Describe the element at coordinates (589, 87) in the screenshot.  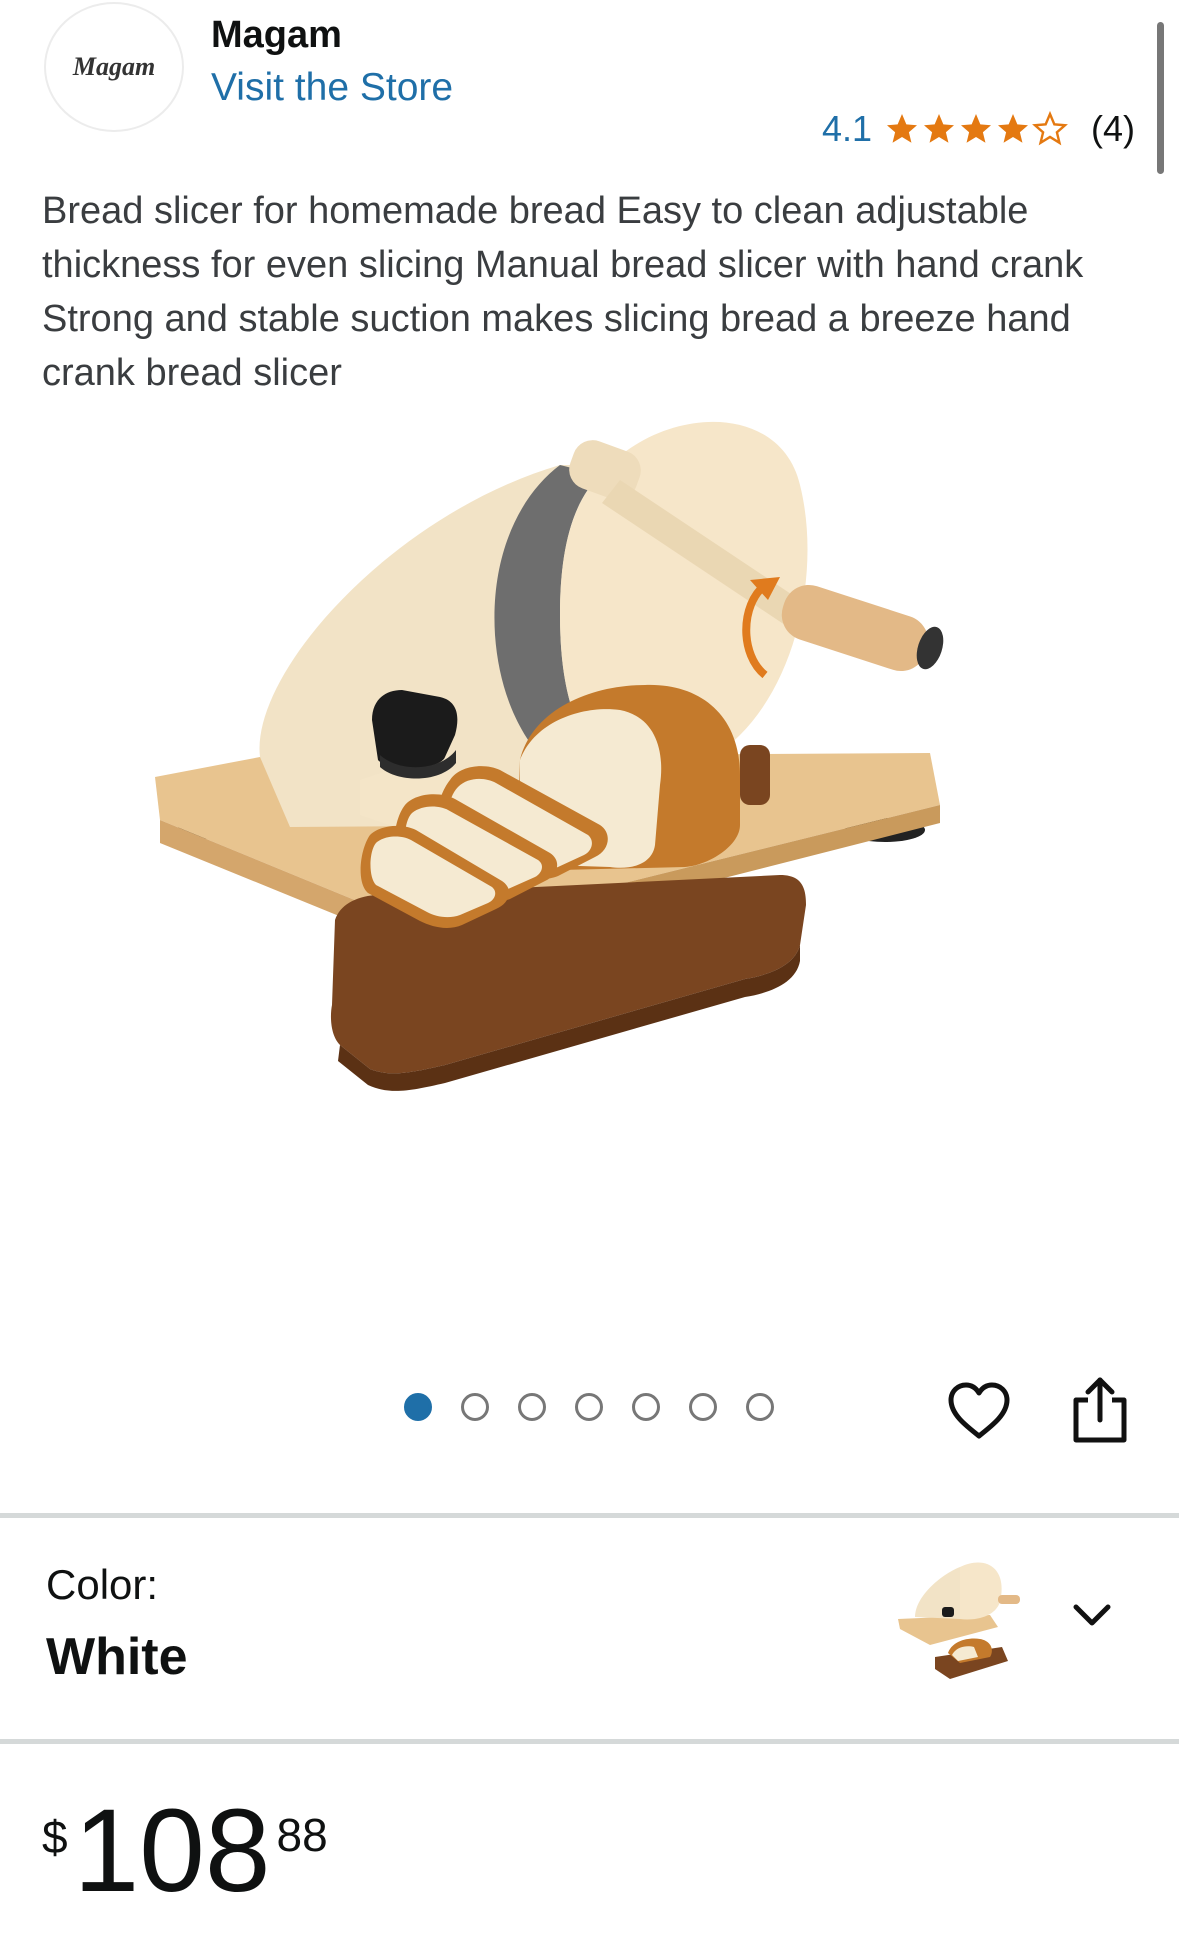
I see `product-header: Magam Magam Visit the Store 4.1 (4)` at that location.